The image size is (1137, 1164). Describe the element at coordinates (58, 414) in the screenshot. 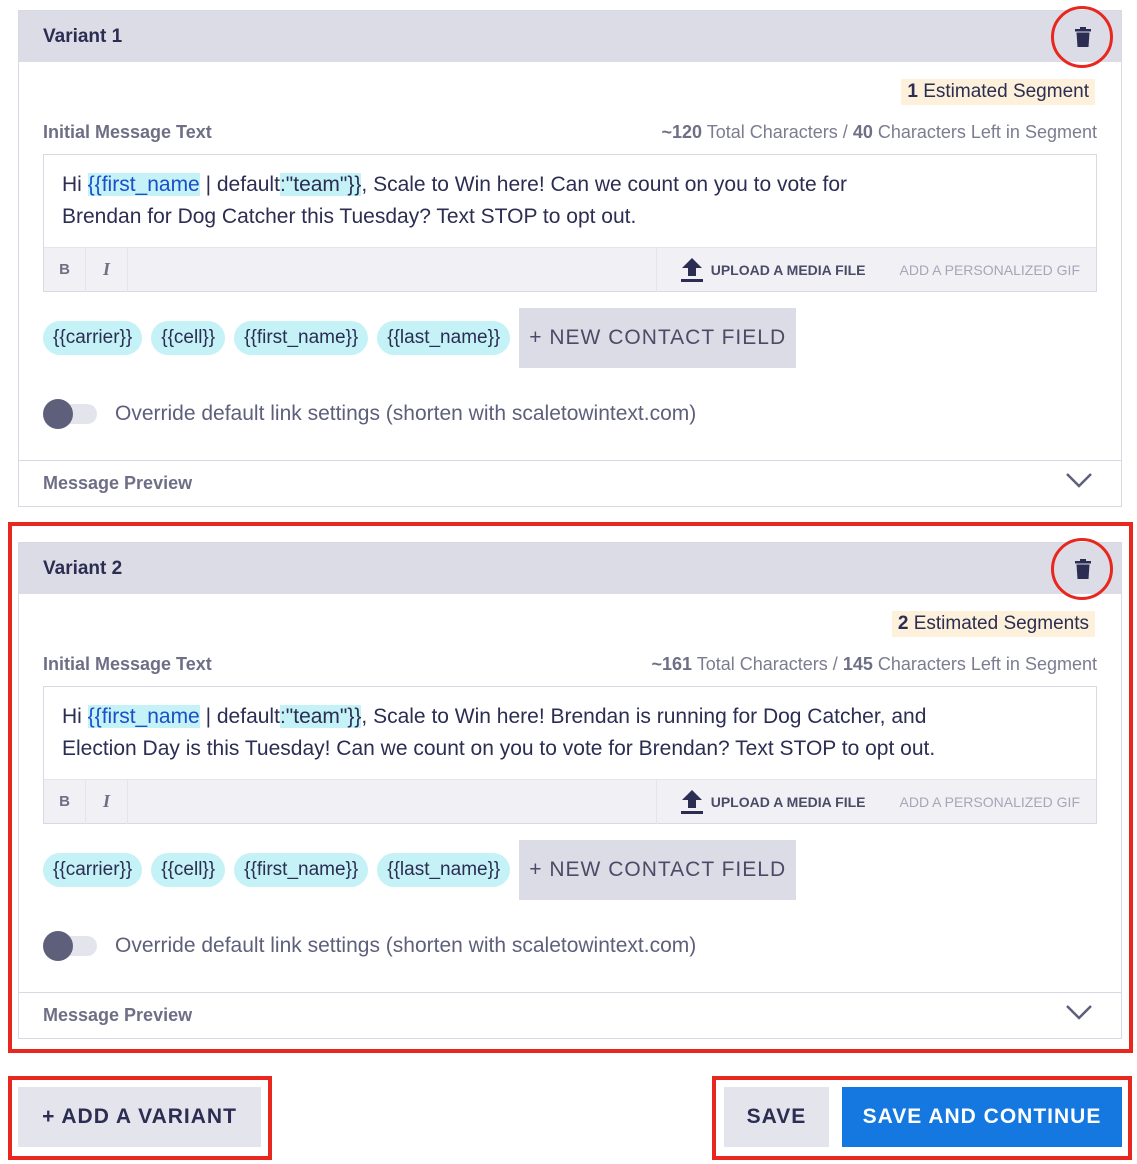

I see `toggle-knob` at that location.